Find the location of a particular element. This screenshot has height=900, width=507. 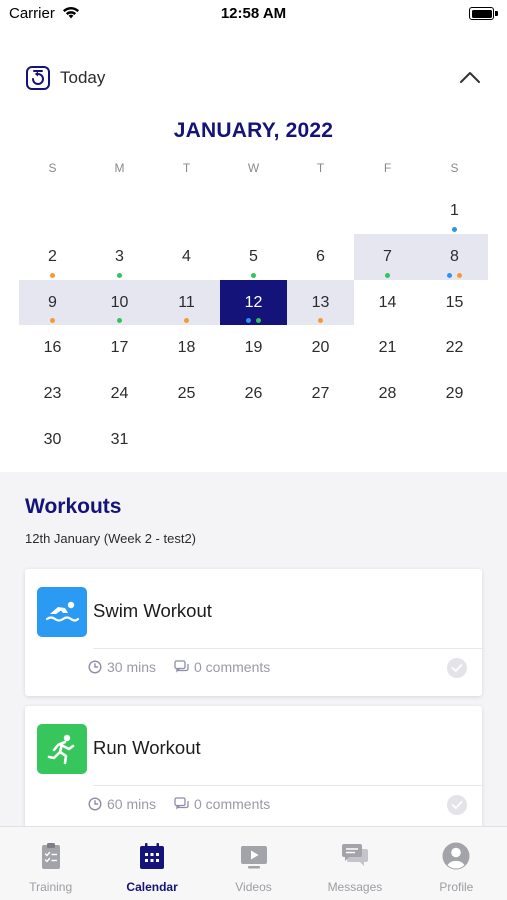

tab-label: Messages is located at coordinates (355, 887).